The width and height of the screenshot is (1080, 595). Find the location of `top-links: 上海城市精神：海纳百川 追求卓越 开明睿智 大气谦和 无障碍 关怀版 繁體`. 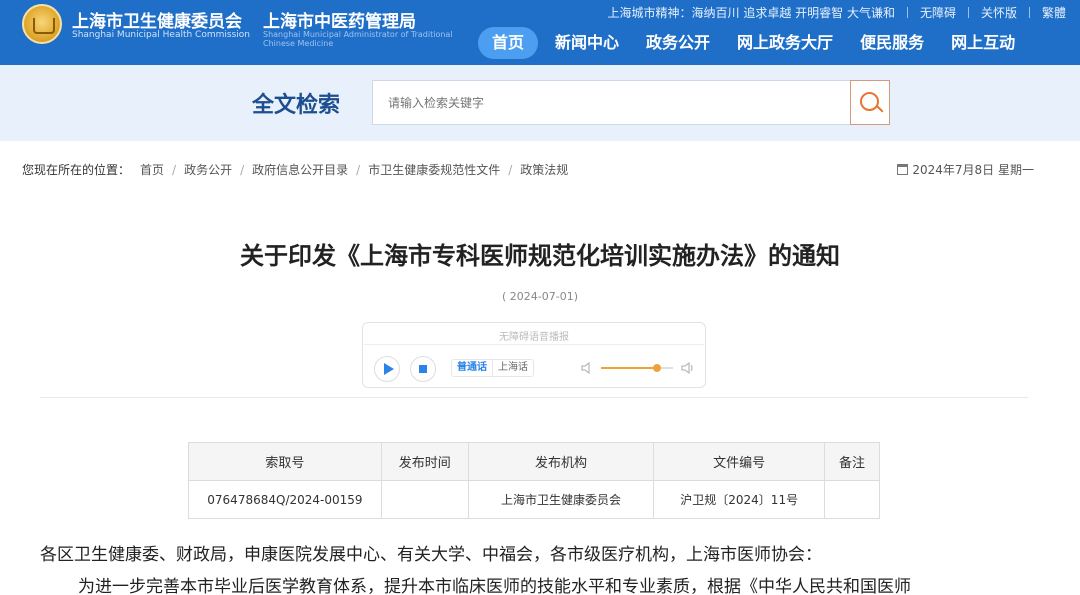

top-links: 上海城市精神：海纳百川 追求卓越 开明睿智 大气谦和 无障碍 关怀版 繁體 is located at coordinates (837, 12).